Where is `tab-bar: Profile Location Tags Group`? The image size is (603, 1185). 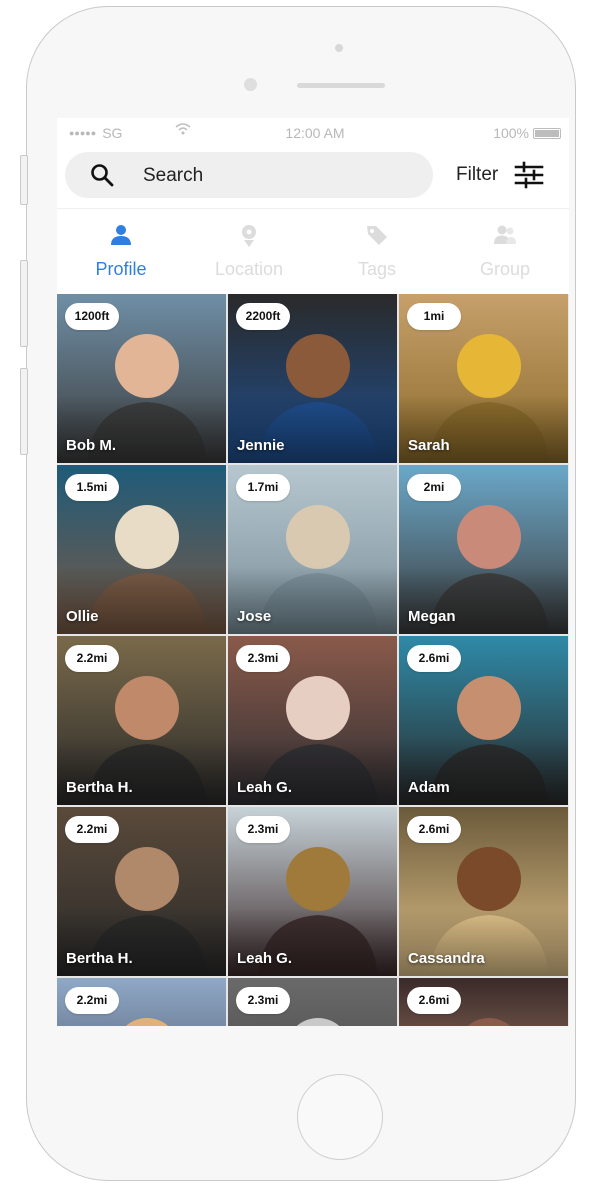 tab-bar: Profile Location Tags Group is located at coordinates (313, 251).